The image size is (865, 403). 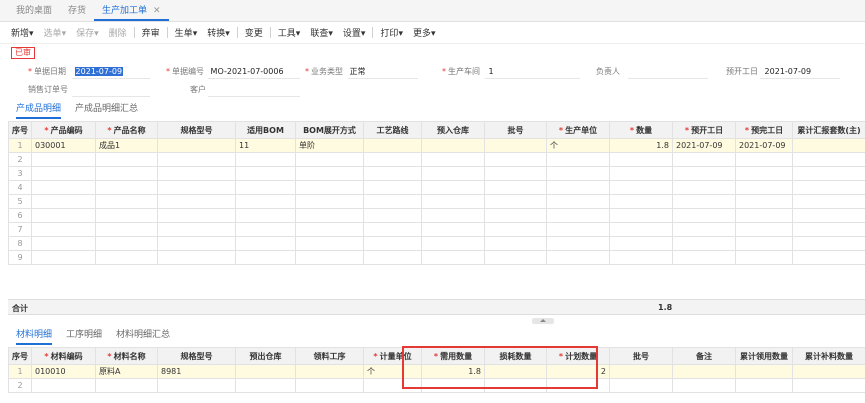 What do you see at coordinates (265, 145) in the screenshot?
I see `table-cell: 11` at bounding box center [265, 145].